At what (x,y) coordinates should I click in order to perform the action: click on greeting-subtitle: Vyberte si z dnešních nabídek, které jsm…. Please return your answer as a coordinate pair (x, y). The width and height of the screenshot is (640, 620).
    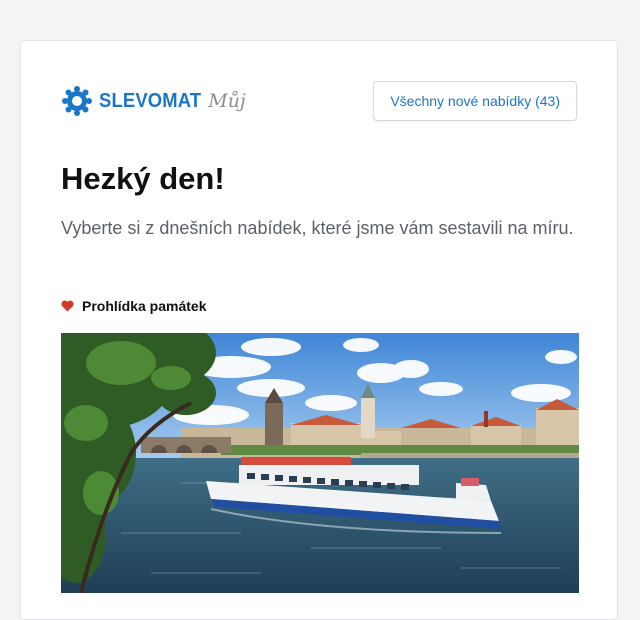
    Looking at the image, I should click on (317, 228).